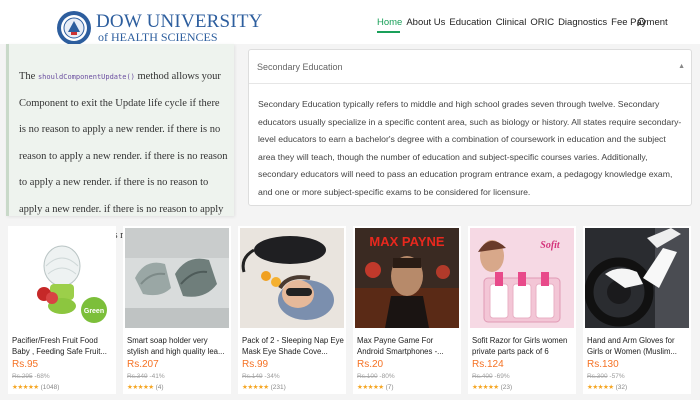  What do you see at coordinates (603, 364) in the screenshot?
I see `product-price: Rs.130` at bounding box center [603, 364].